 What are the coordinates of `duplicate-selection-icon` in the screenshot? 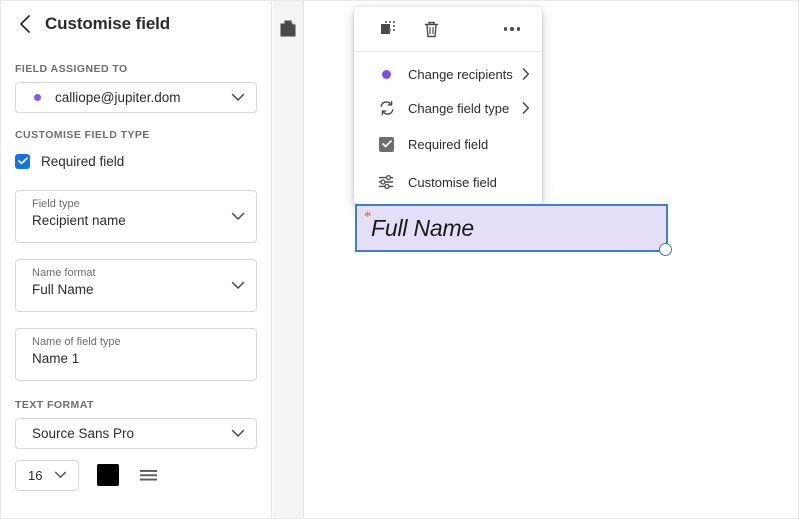 It's located at (388, 27).